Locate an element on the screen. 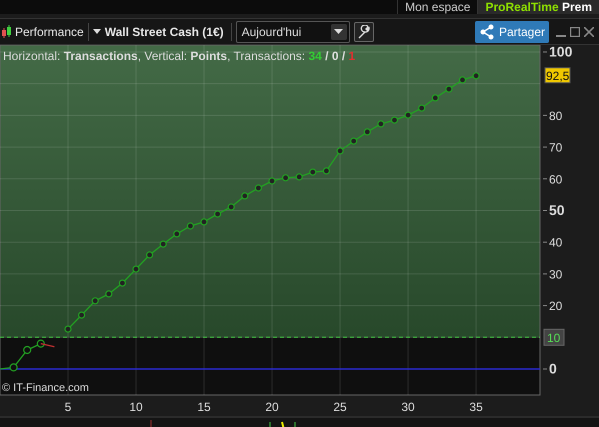 This screenshot has height=427, width=599. x-axis-label: 20 is located at coordinates (272, 407).